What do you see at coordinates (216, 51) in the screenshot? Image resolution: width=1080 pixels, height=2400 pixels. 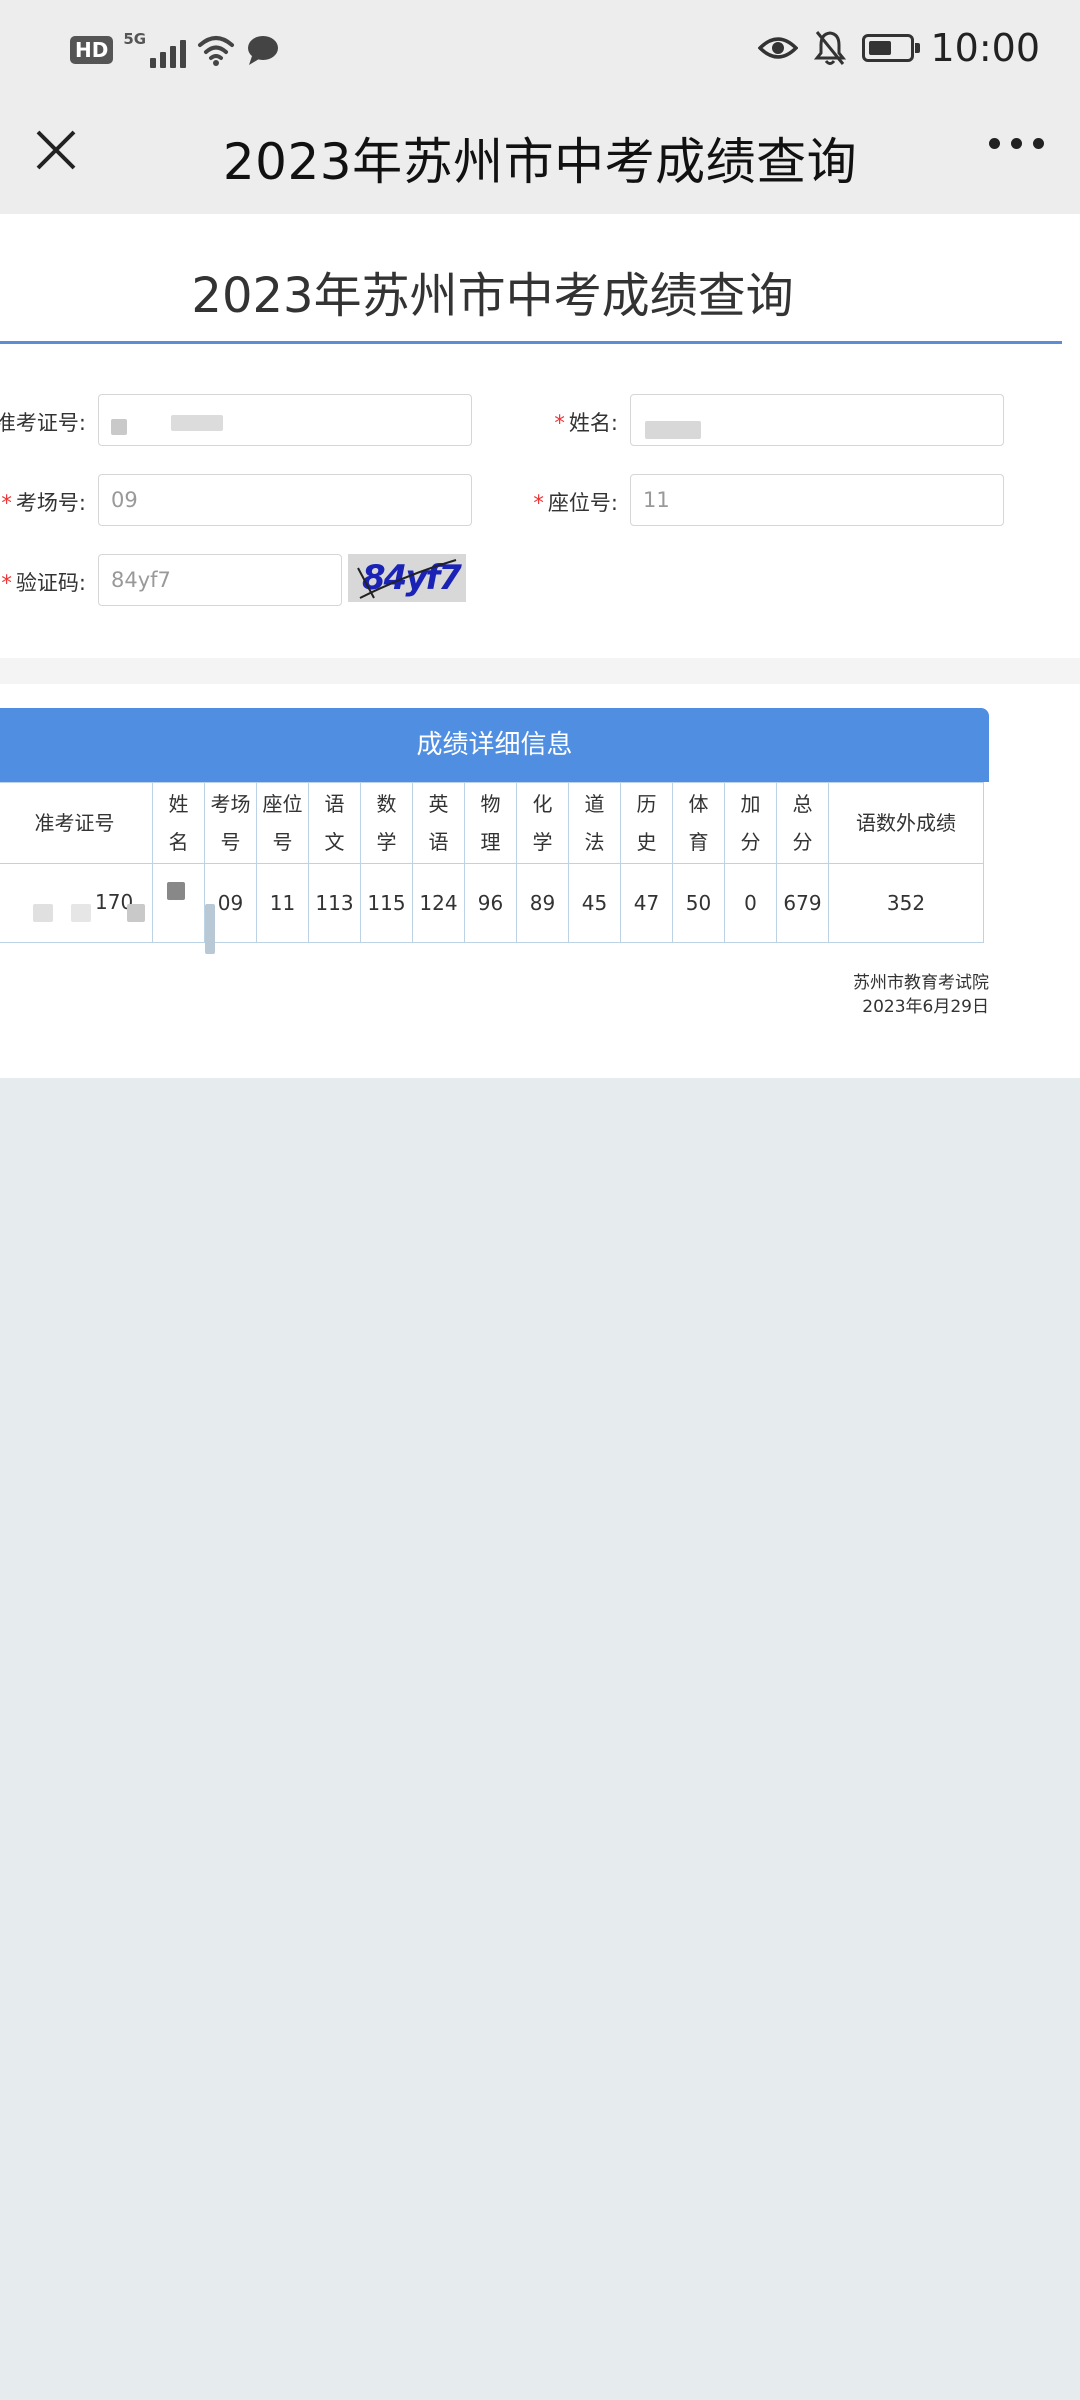 I see `wifi-icon` at bounding box center [216, 51].